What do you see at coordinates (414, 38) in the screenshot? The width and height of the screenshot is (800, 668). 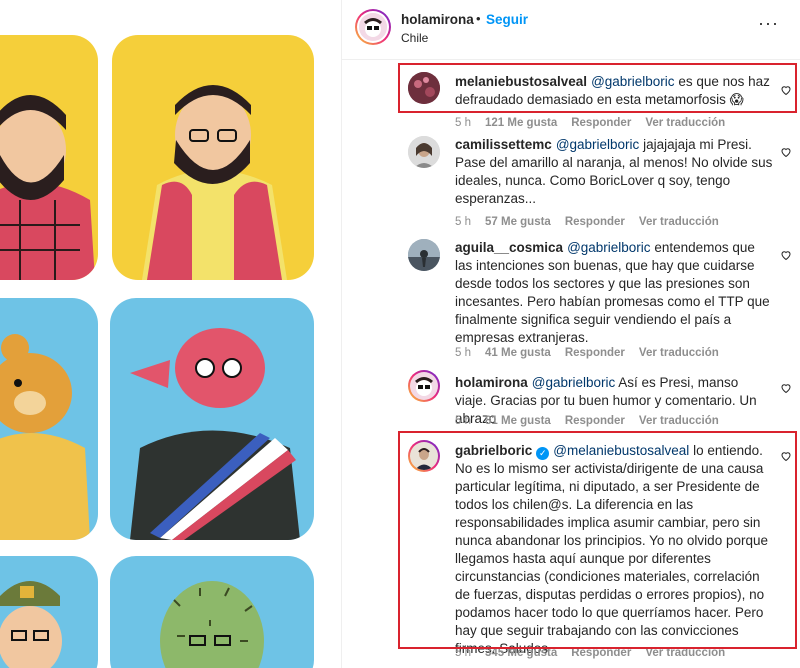 I see `post-location: Chile` at bounding box center [414, 38].